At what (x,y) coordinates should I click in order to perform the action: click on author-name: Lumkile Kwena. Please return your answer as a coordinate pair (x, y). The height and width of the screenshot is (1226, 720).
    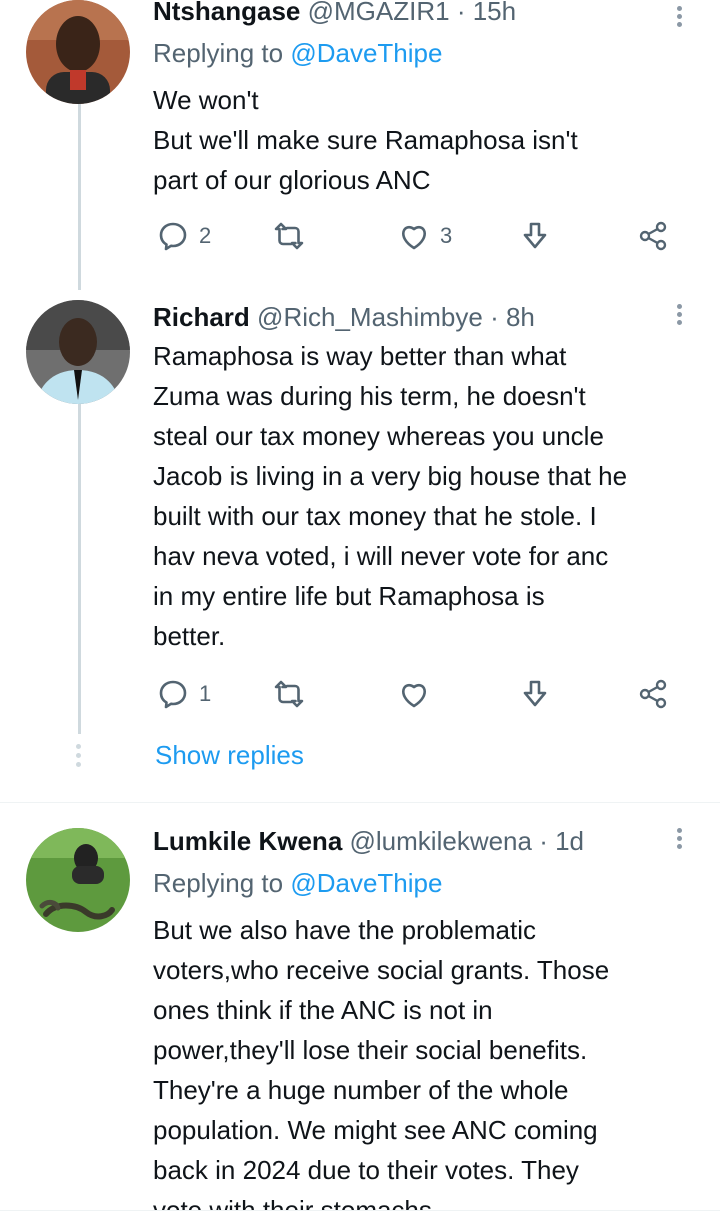
    Looking at the image, I should click on (247, 841).